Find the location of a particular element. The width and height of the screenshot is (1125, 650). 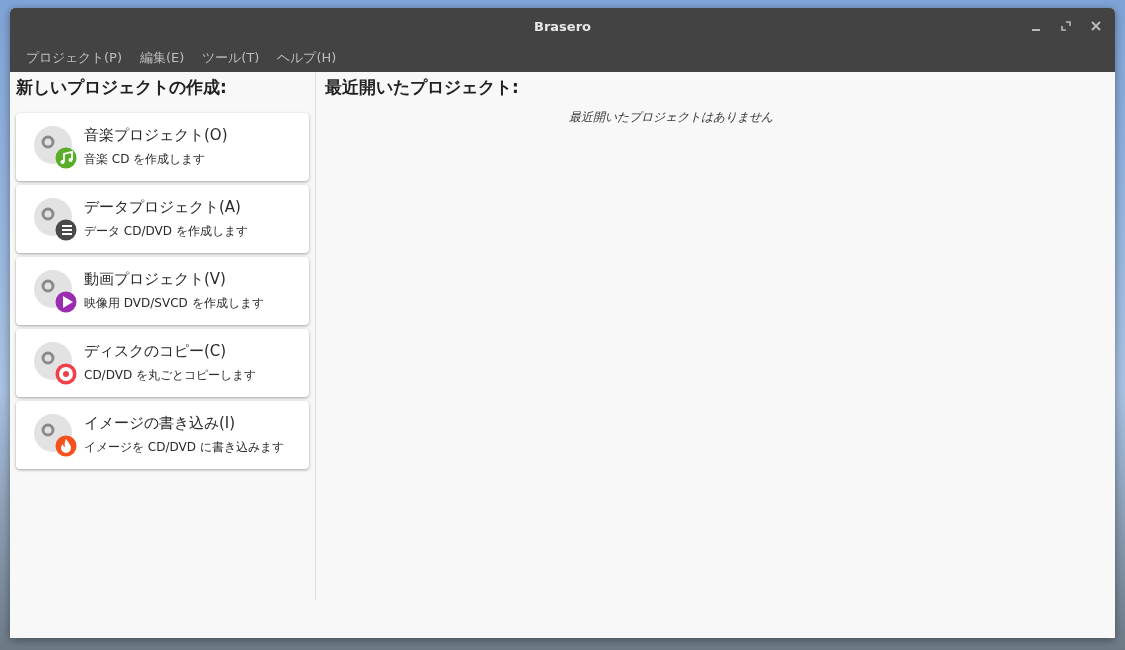

project-title: データプロジェクト(A) is located at coordinates (163, 207).